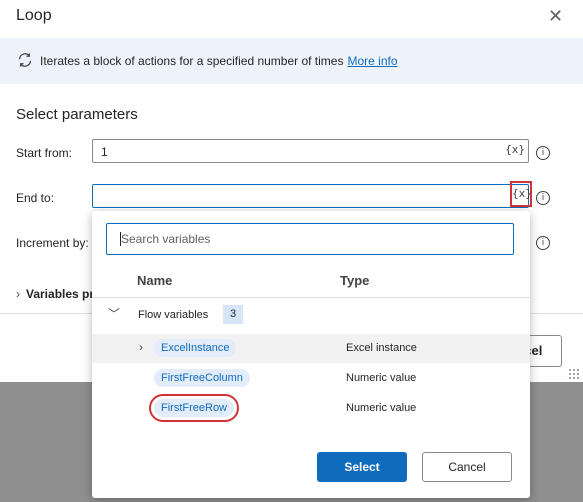  I want to click on close-icon: ✕, so click(555, 16).